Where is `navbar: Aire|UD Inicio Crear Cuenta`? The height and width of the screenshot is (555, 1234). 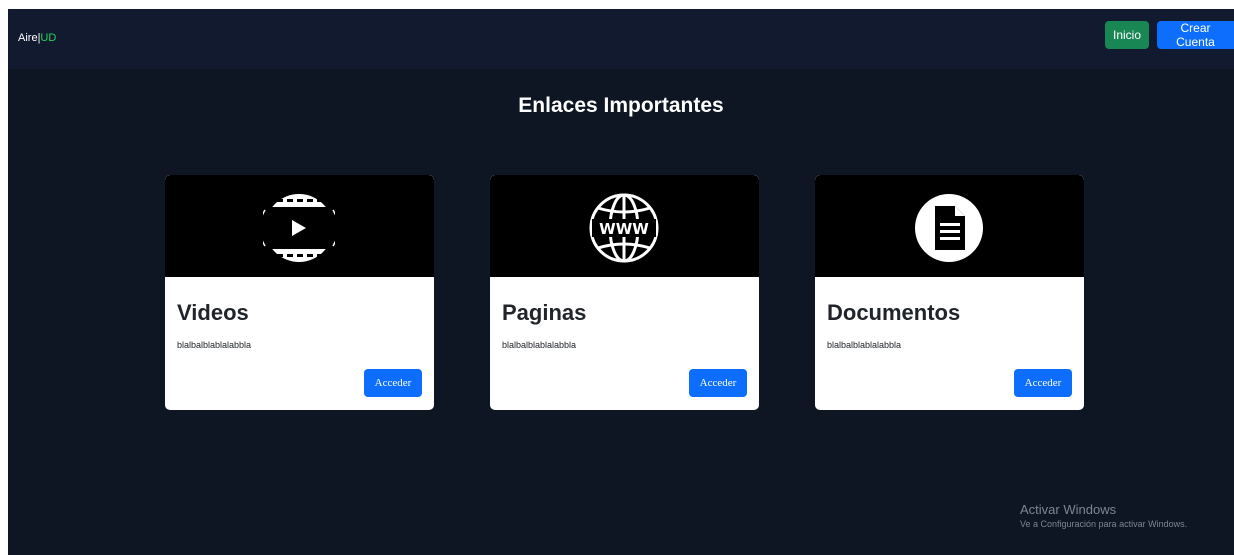
navbar: Aire|UD Inicio Crear Cuenta is located at coordinates (621, 39).